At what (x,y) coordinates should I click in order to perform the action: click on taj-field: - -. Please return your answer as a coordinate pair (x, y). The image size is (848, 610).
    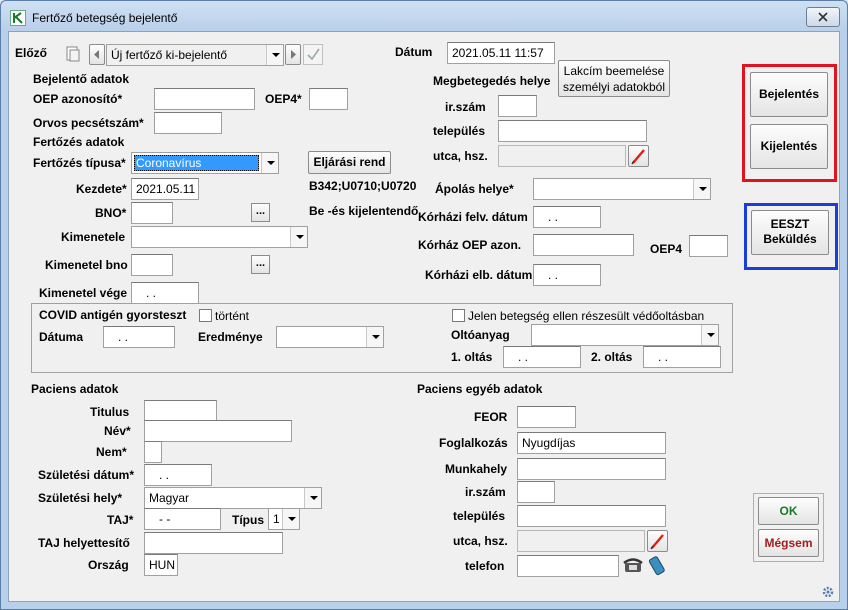
    Looking at the image, I should click on (182, 519).